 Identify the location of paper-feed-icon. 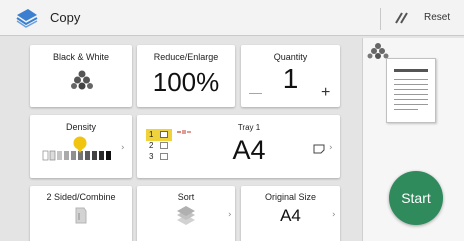
(184, 132).